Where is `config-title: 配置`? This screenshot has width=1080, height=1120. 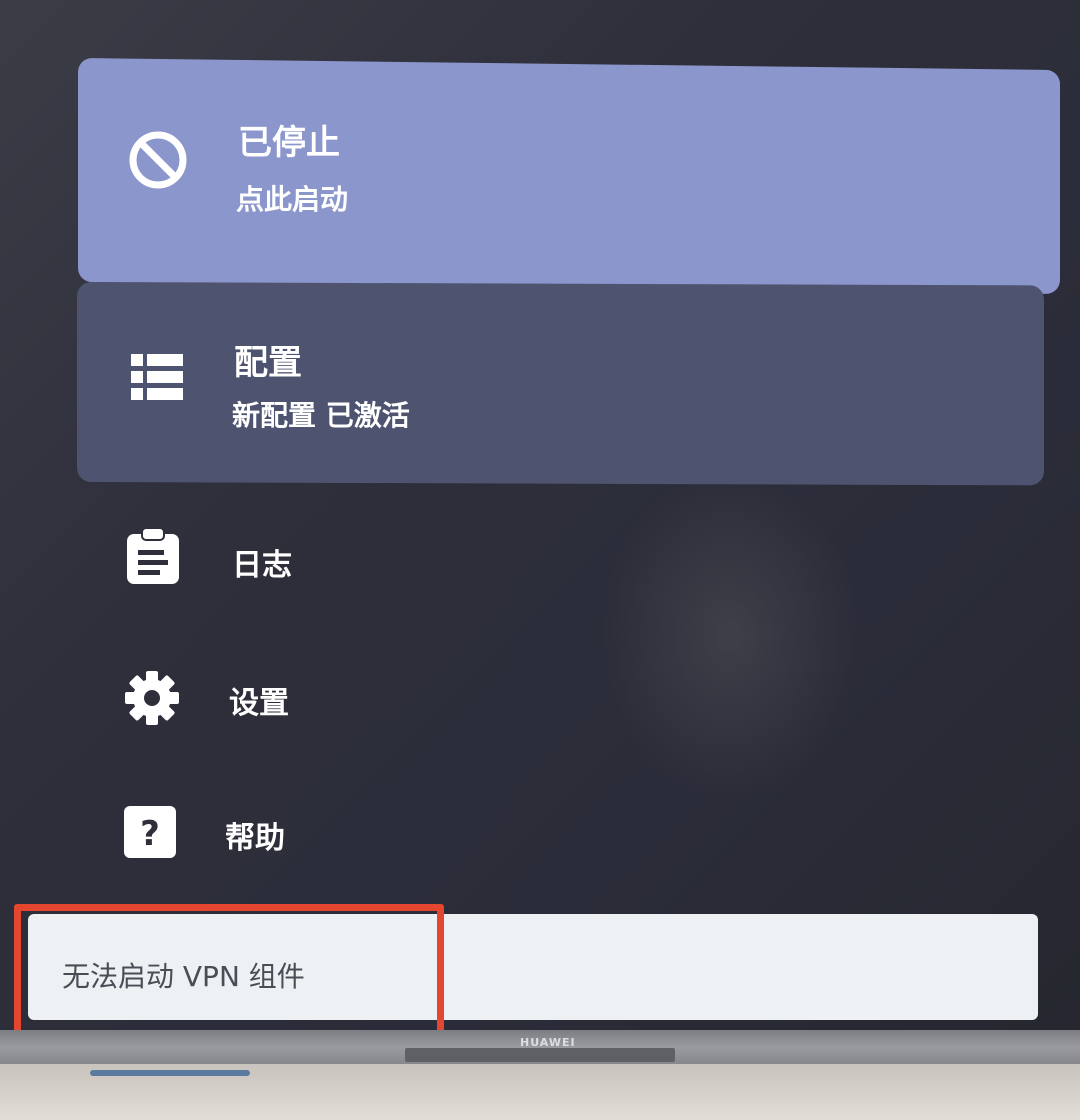 config-title: 配置 is located at coordinates (268, 363).